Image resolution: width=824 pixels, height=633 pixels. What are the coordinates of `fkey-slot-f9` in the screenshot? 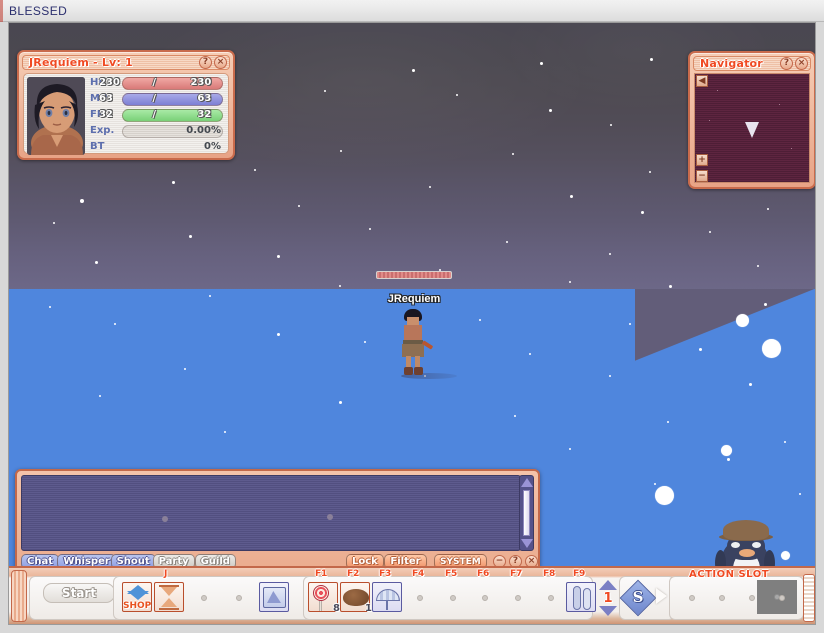 It's located at (581, 597).